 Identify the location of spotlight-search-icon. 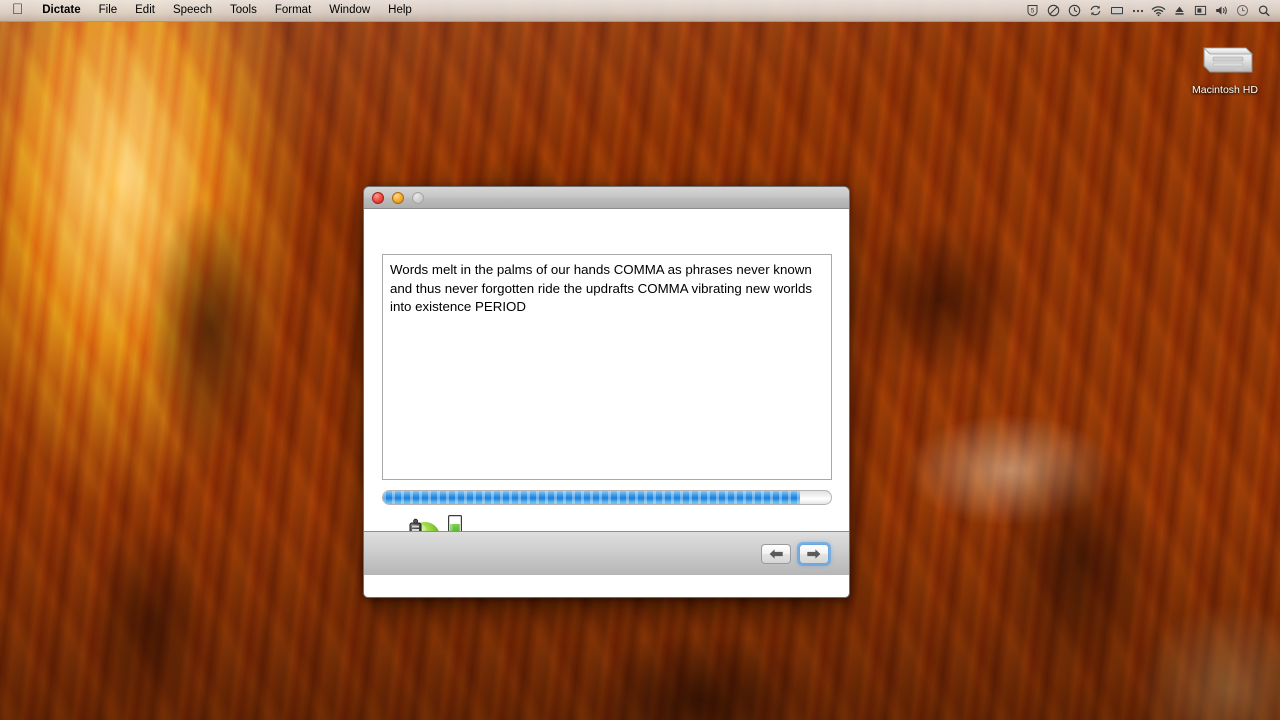
(1263, 11).